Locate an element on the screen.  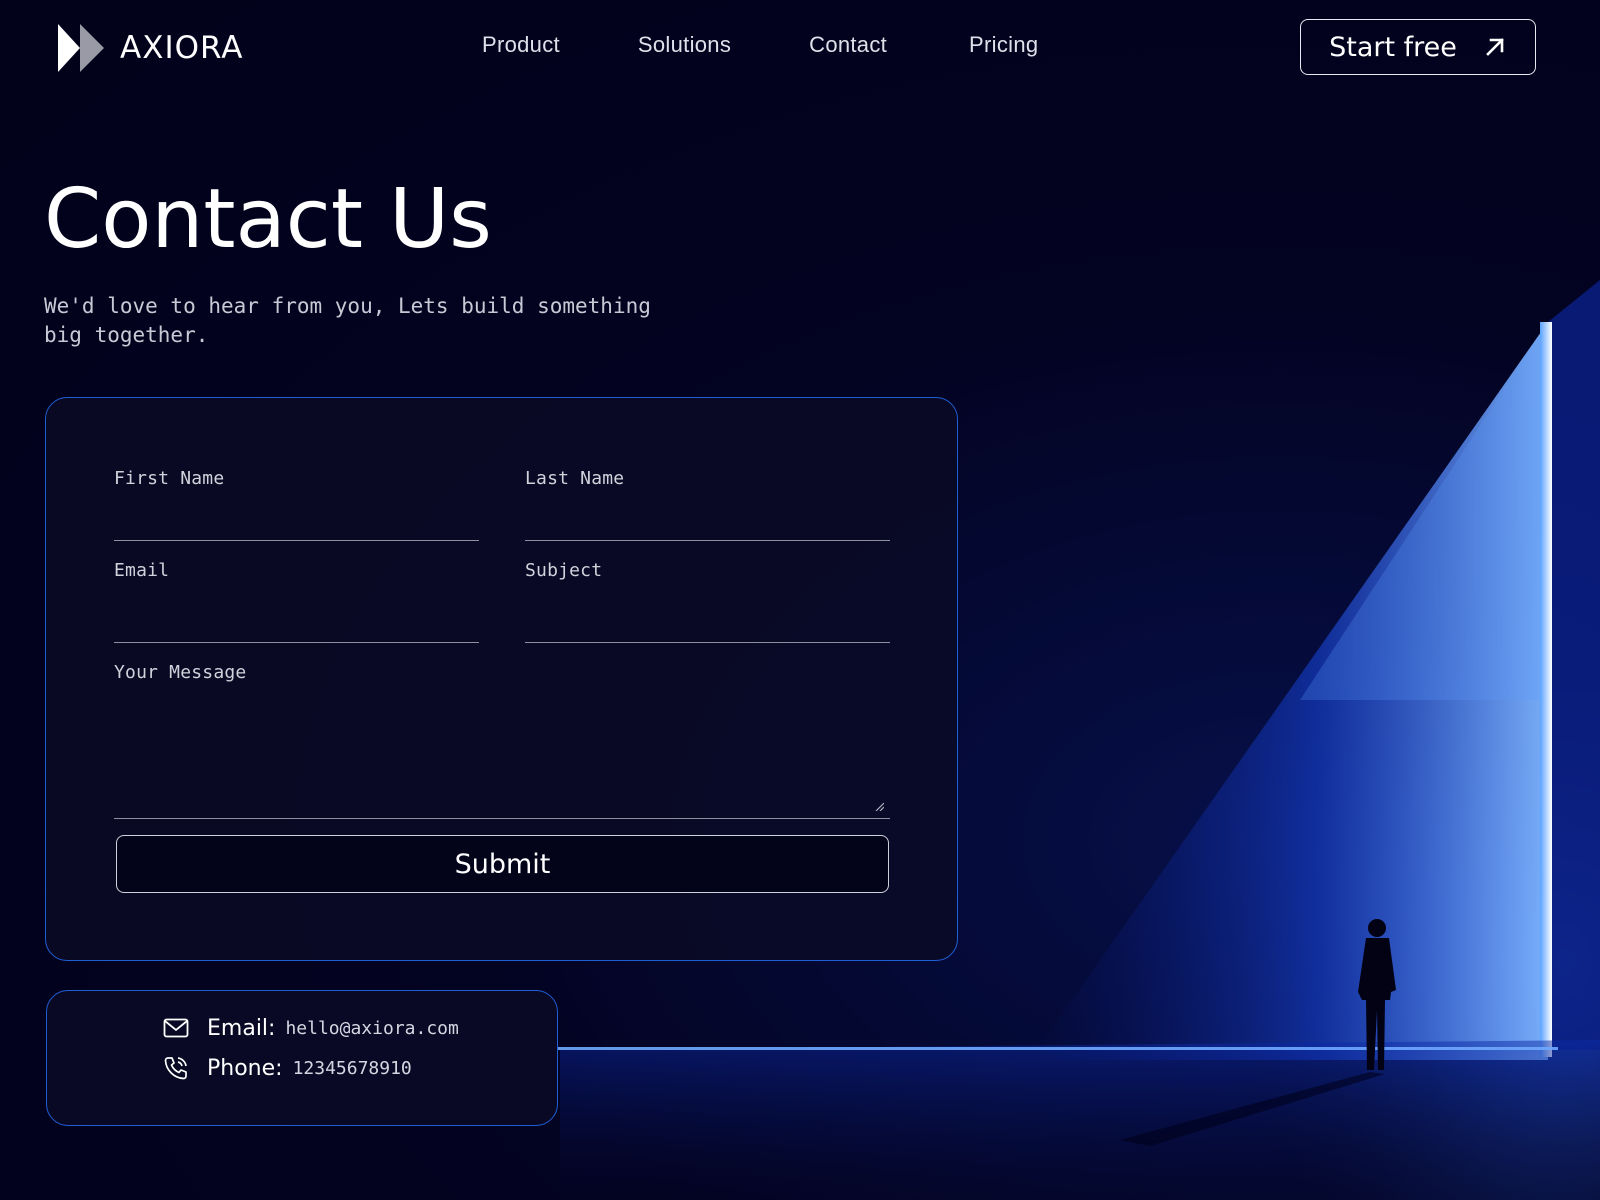
message-textarea is located at coordinates (502, 757).